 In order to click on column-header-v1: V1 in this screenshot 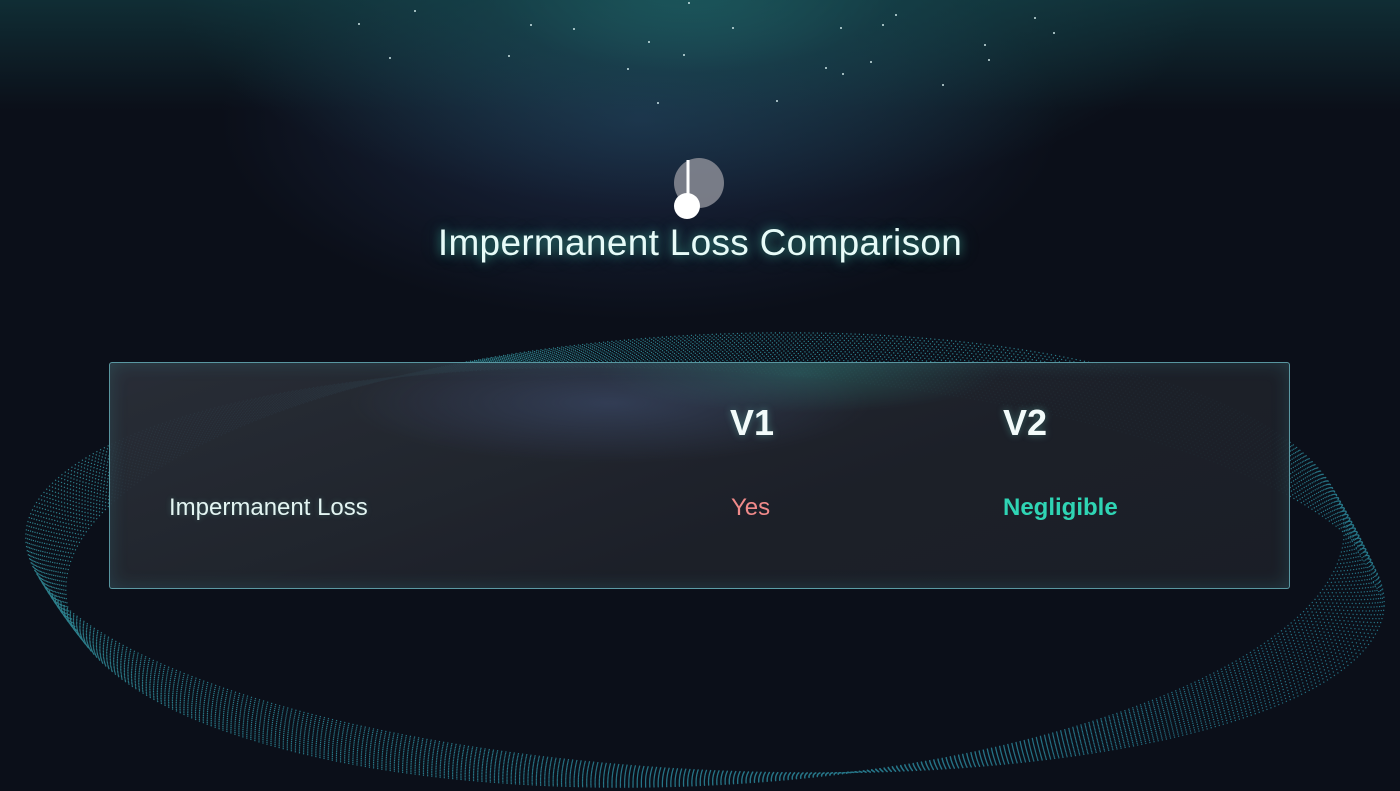, I will do `click(752, 422)`.